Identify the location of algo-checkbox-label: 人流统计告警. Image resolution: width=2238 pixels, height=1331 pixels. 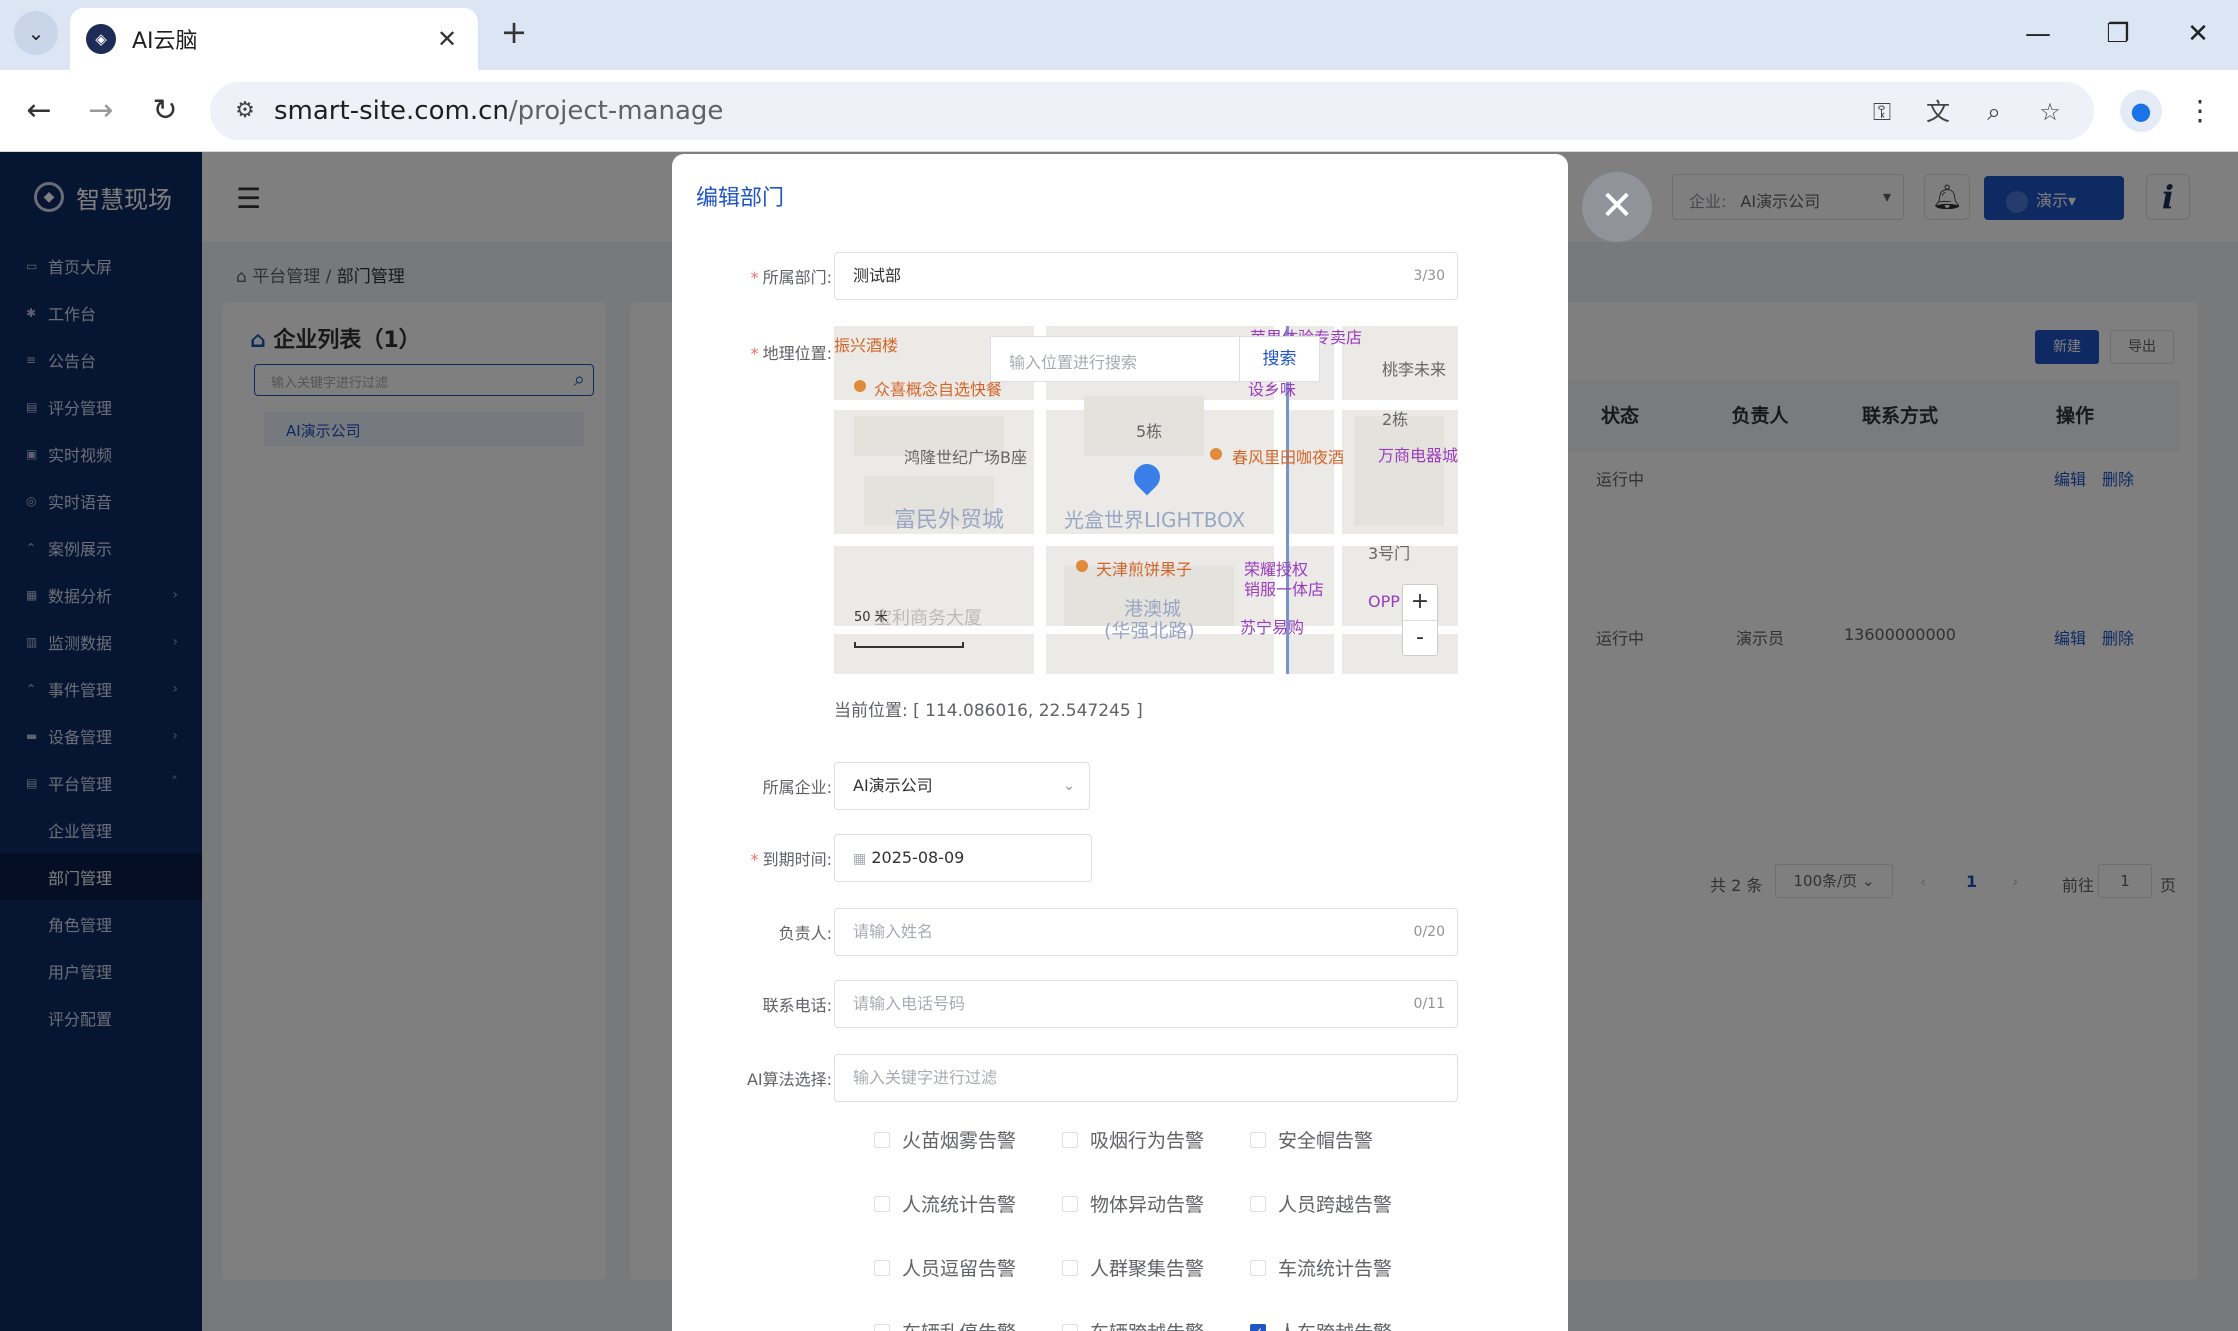
(959, 1205).